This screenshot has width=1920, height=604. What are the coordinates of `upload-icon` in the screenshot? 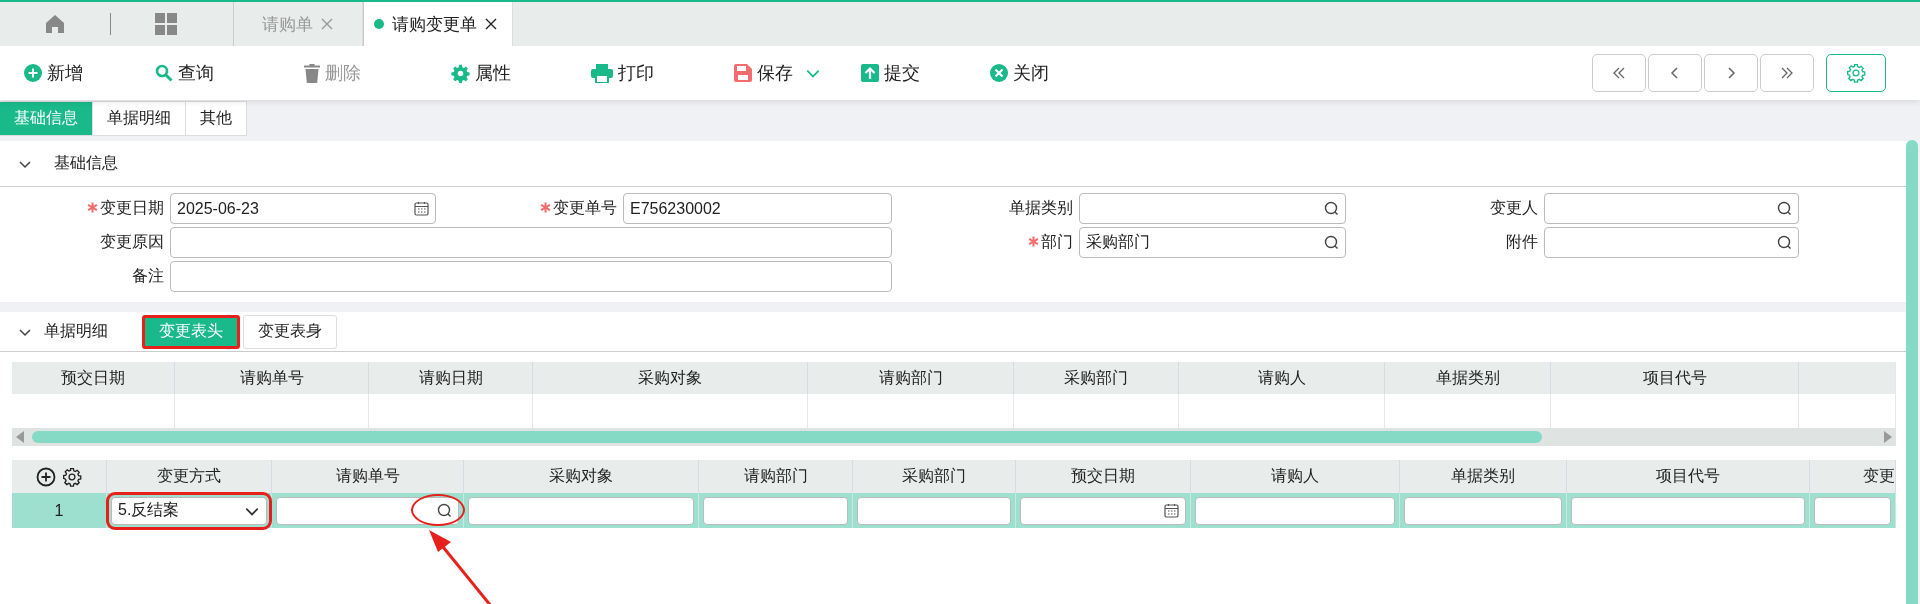 It's located at (870, 73).